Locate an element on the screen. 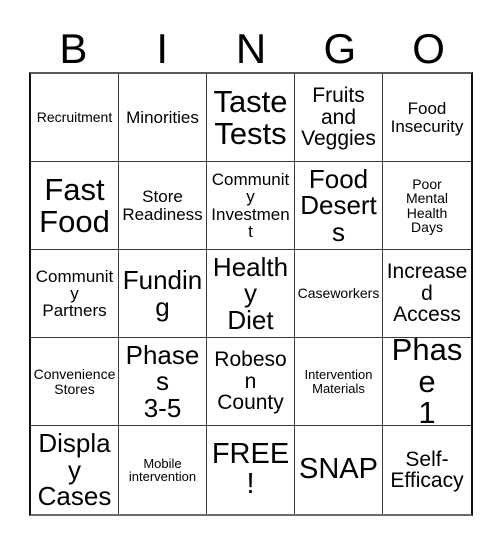 This screenshot has height=544, width=500. bingo-cell-r1-c2: Minorities is located at coordinates (163, 118).